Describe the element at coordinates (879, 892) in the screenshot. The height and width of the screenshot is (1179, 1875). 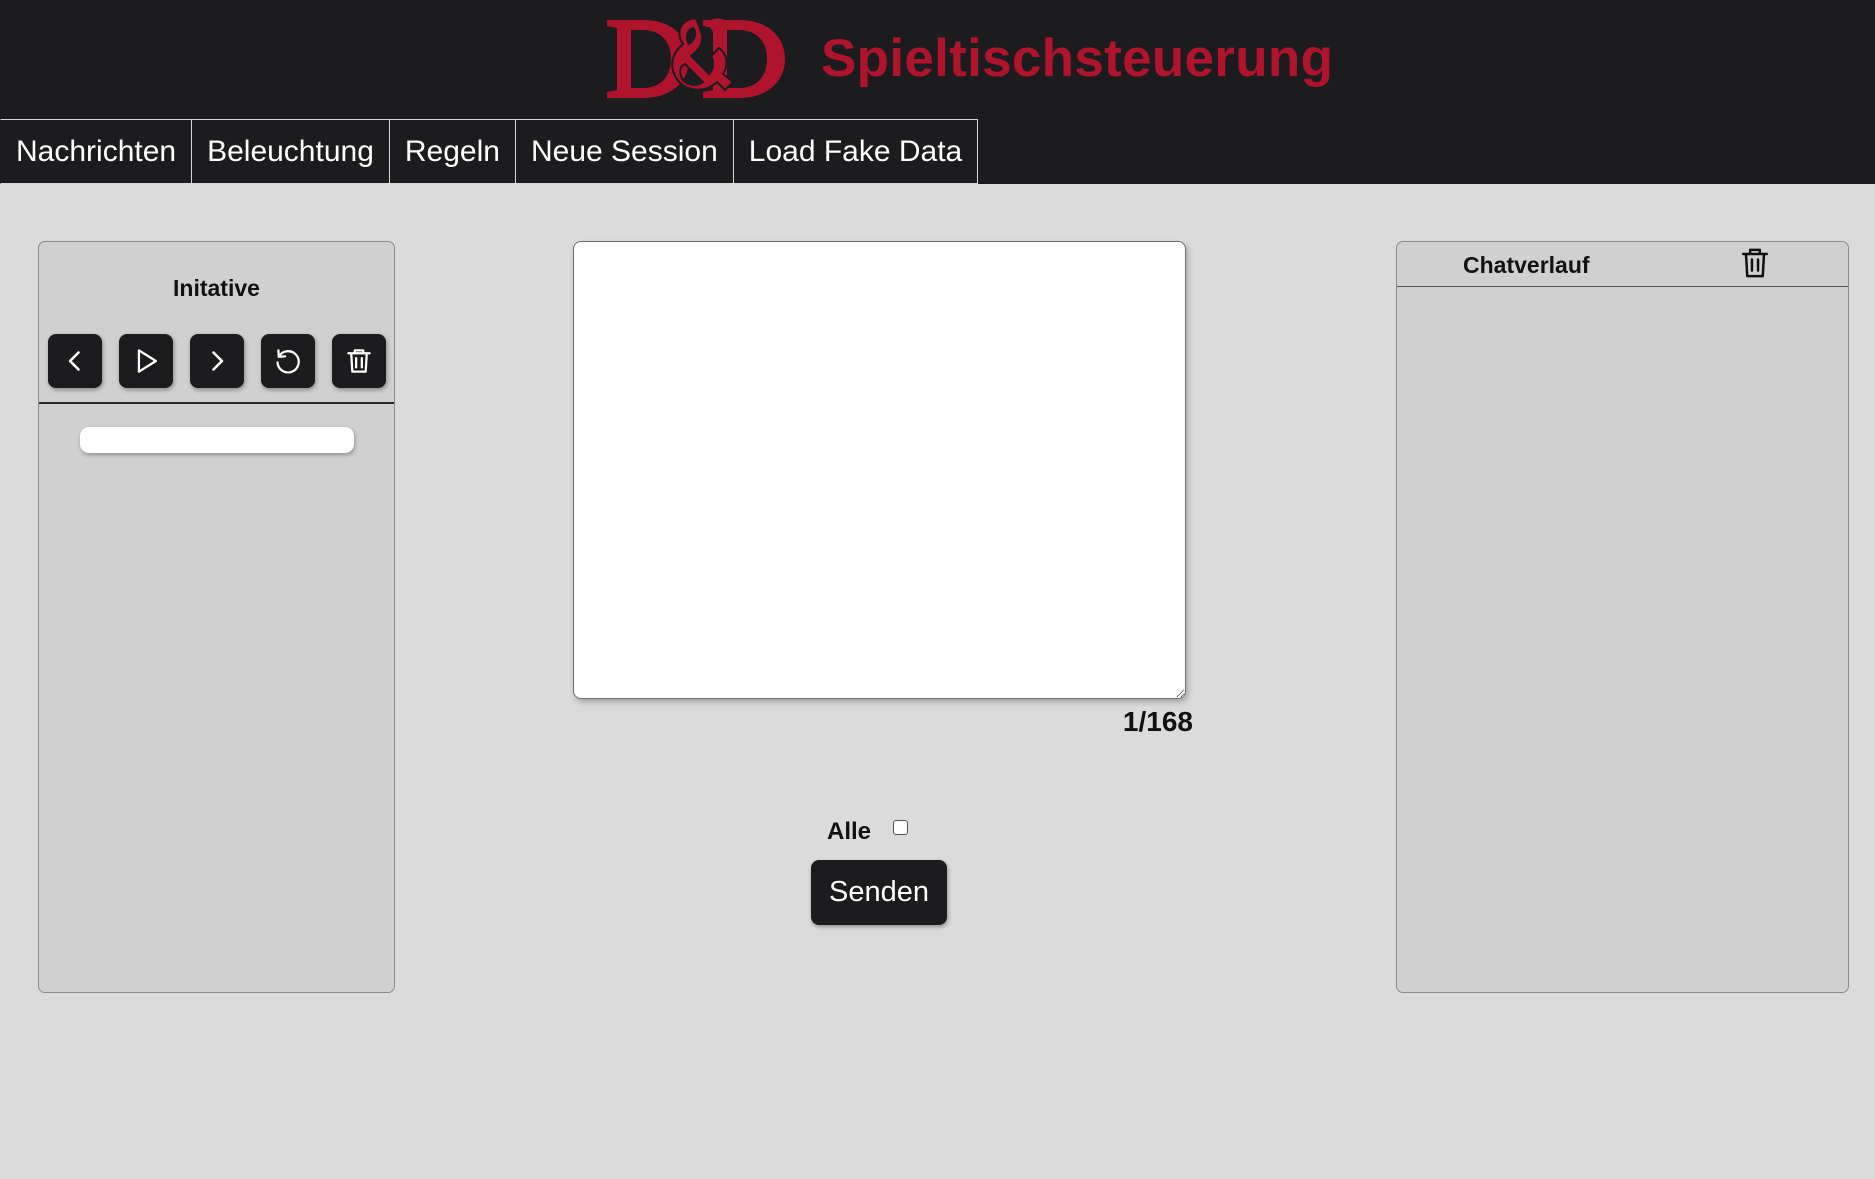
I see `send-button: Senden` at that location.